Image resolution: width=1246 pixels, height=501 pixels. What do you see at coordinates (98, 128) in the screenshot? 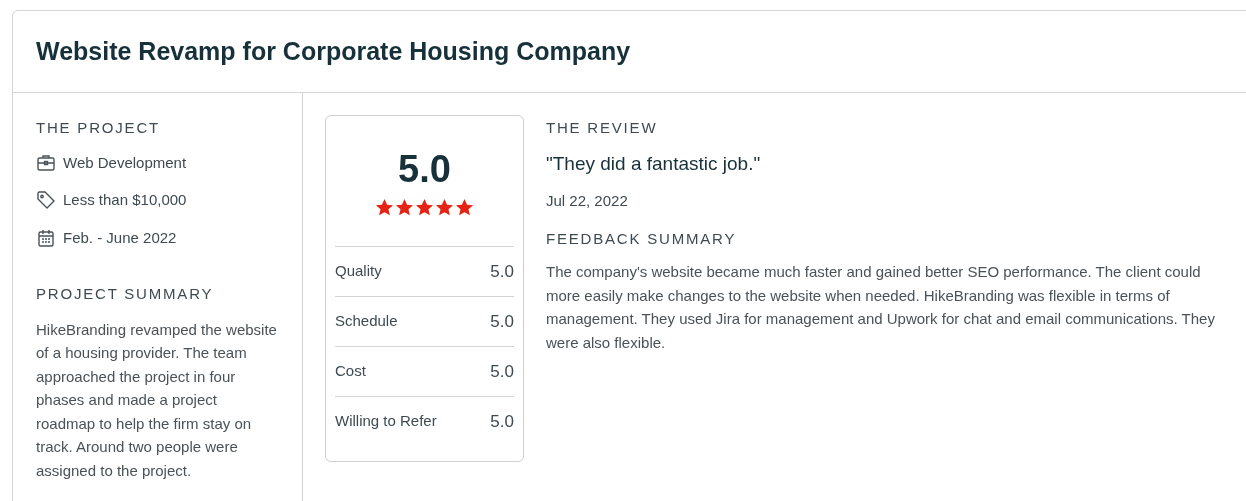
I see `section-heading: THE PROJECT` at bounding box center [98, 128].